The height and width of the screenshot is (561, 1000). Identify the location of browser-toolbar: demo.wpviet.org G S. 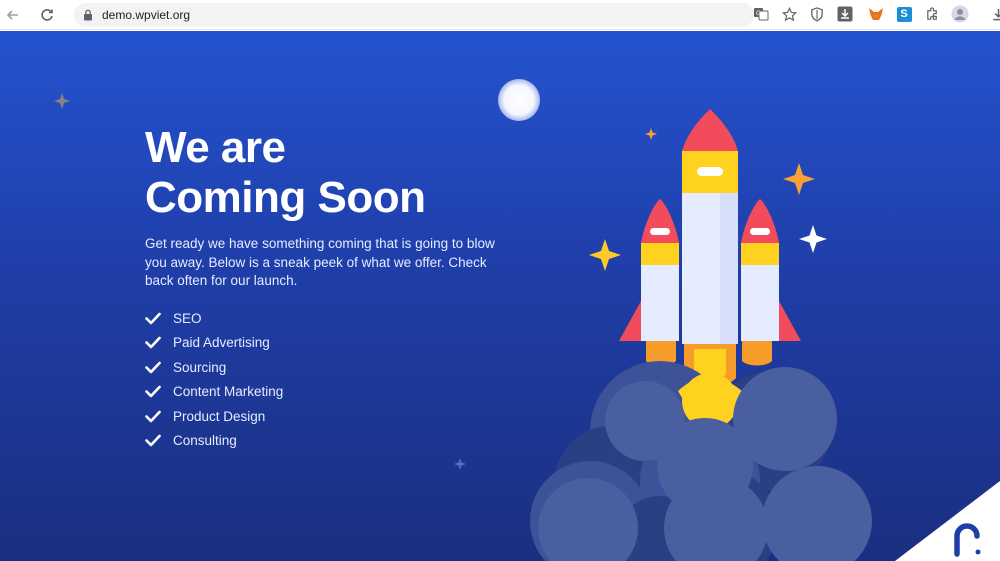
(500, 15).